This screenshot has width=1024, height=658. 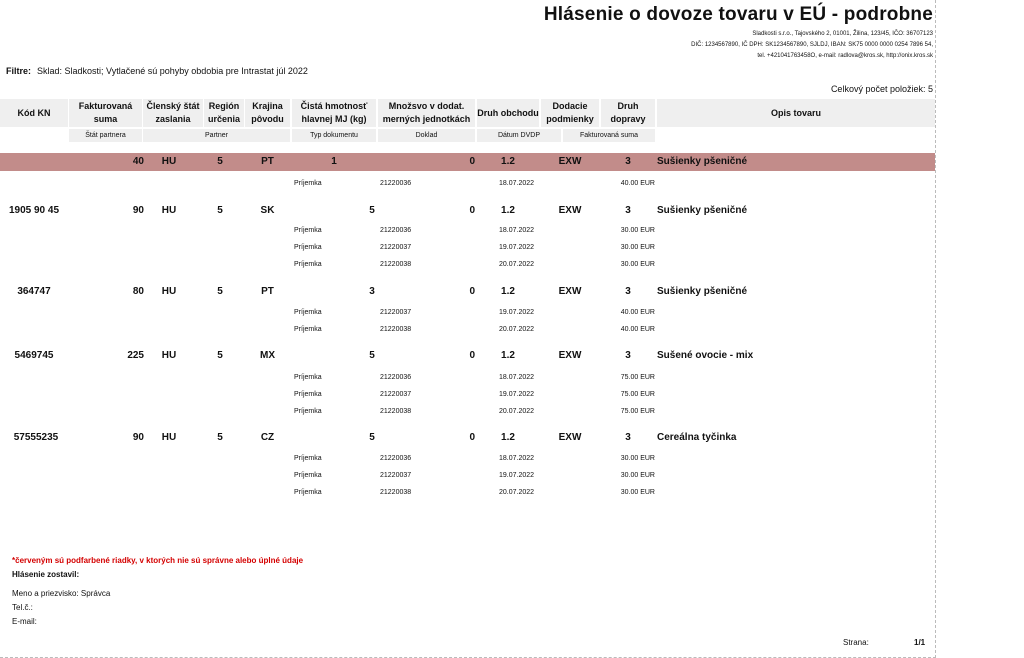 I want to click on page-number: 1/1, so click(x=920, y=642).